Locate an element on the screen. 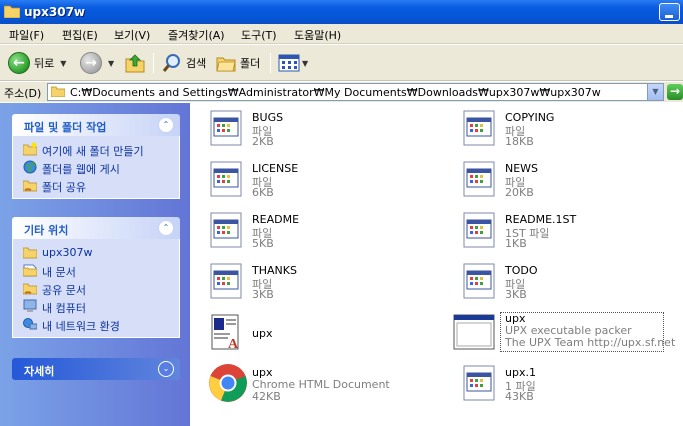 Image resolution: width=683 pixels, height=426 pixels. menu-help: 도움말(H) is located at coordinates (317, 35).